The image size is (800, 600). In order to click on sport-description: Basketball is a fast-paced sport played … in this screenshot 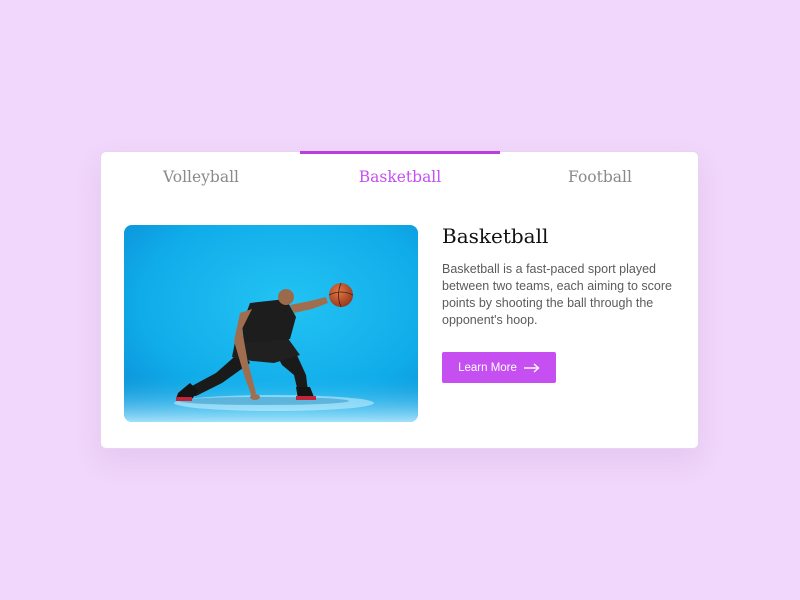, I will do `click(557, 294)`.